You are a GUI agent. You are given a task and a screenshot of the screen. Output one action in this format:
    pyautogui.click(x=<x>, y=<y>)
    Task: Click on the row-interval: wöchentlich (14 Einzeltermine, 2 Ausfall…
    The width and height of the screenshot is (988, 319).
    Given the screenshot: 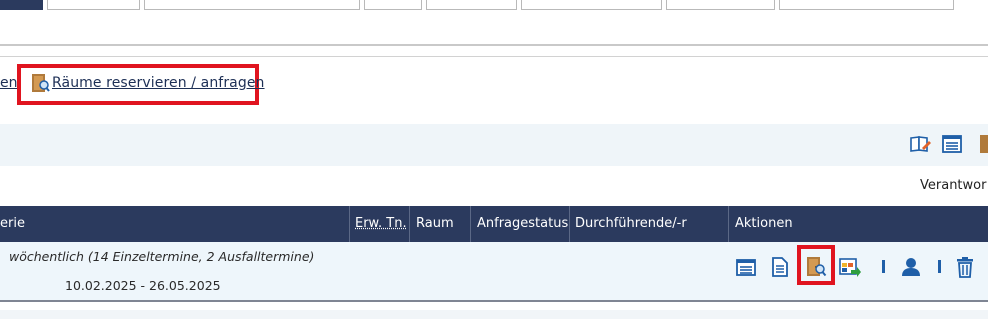 What is the action you would take?
    pyautogui.click(x=162, y=256)
    